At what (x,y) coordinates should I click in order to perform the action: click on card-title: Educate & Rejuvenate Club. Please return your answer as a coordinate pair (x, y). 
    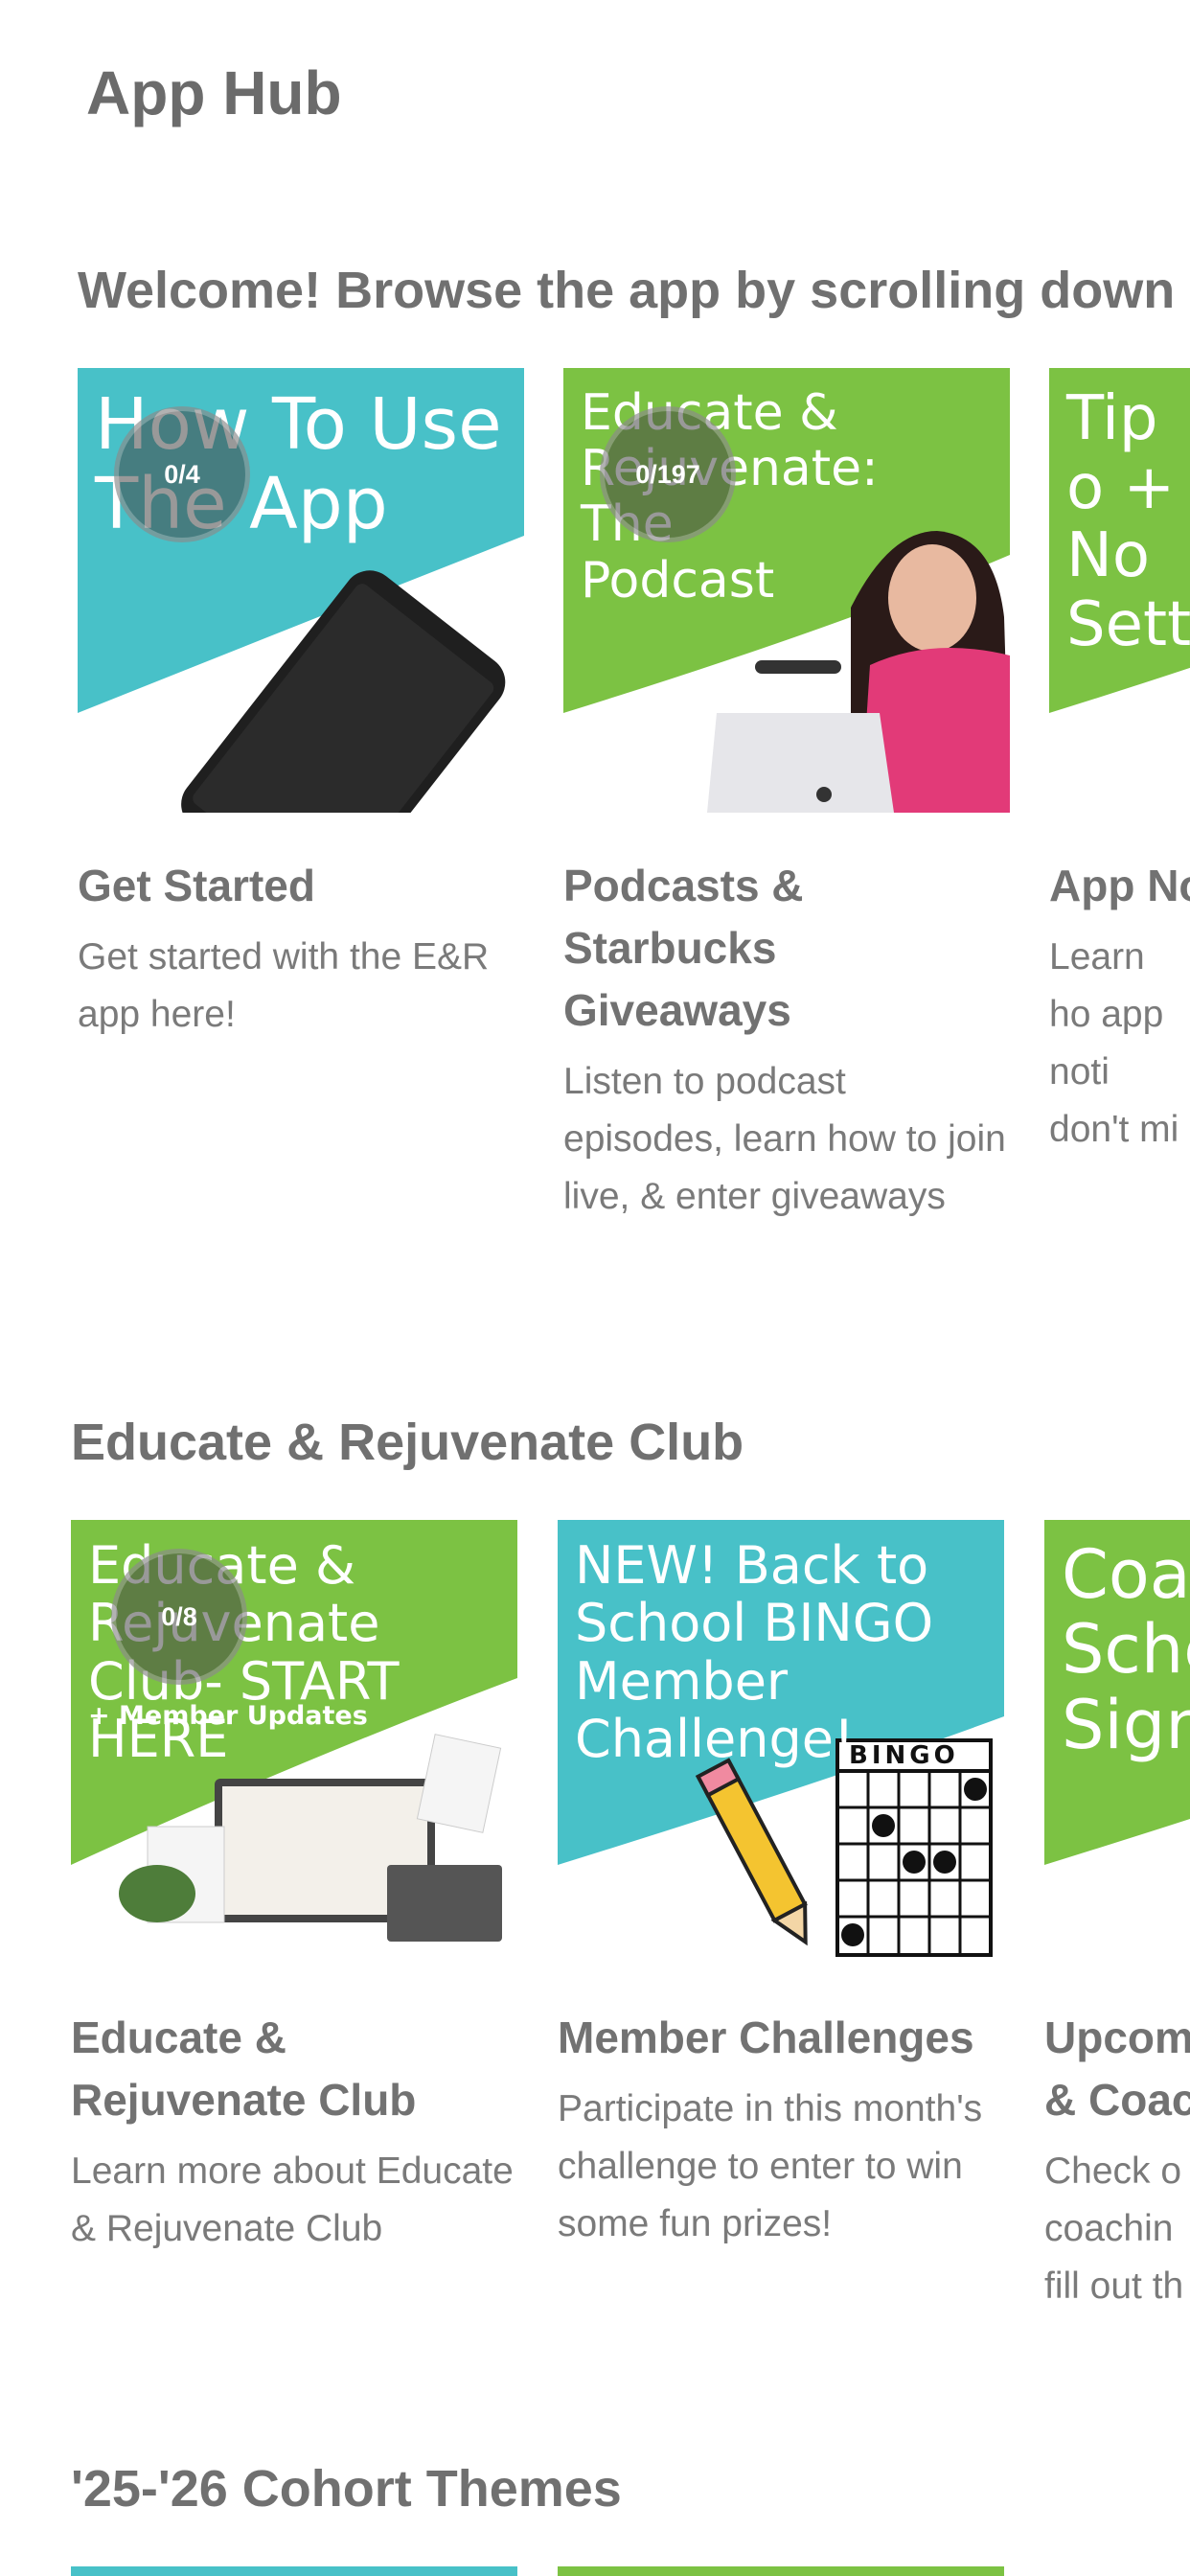
    Looking at the image, I should click on (294, 2069).